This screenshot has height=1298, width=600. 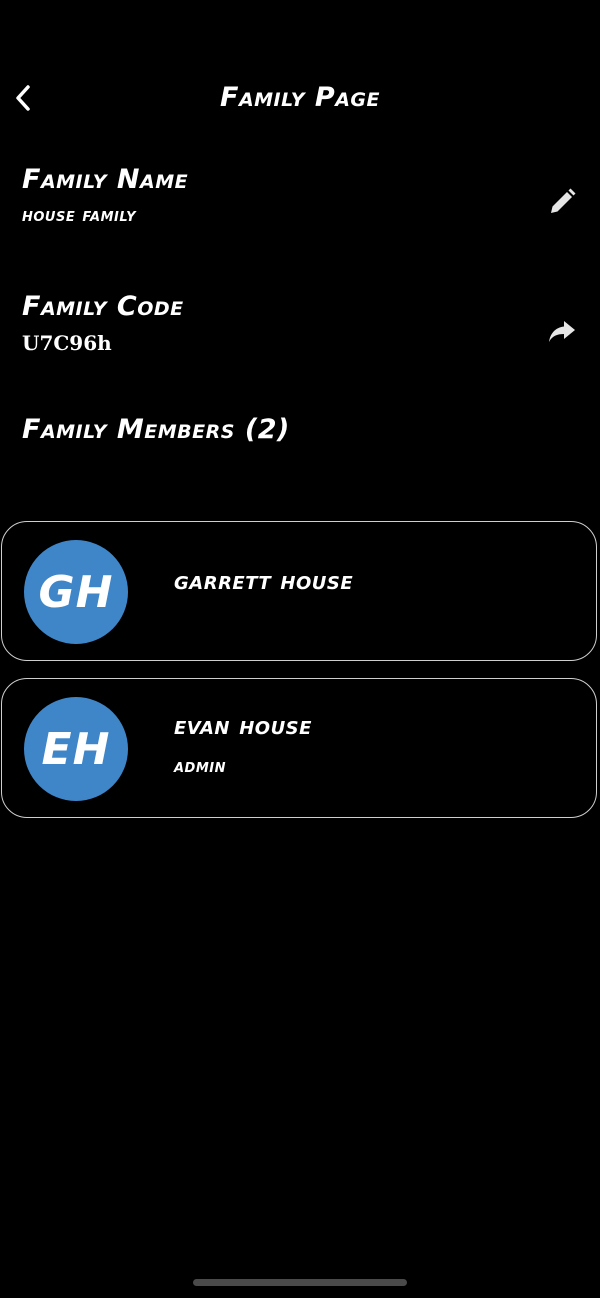 What do you see at coordinates (264, 580) in the screenshot?
I see `member-name: garrett house` at bounding box center [264, 580].